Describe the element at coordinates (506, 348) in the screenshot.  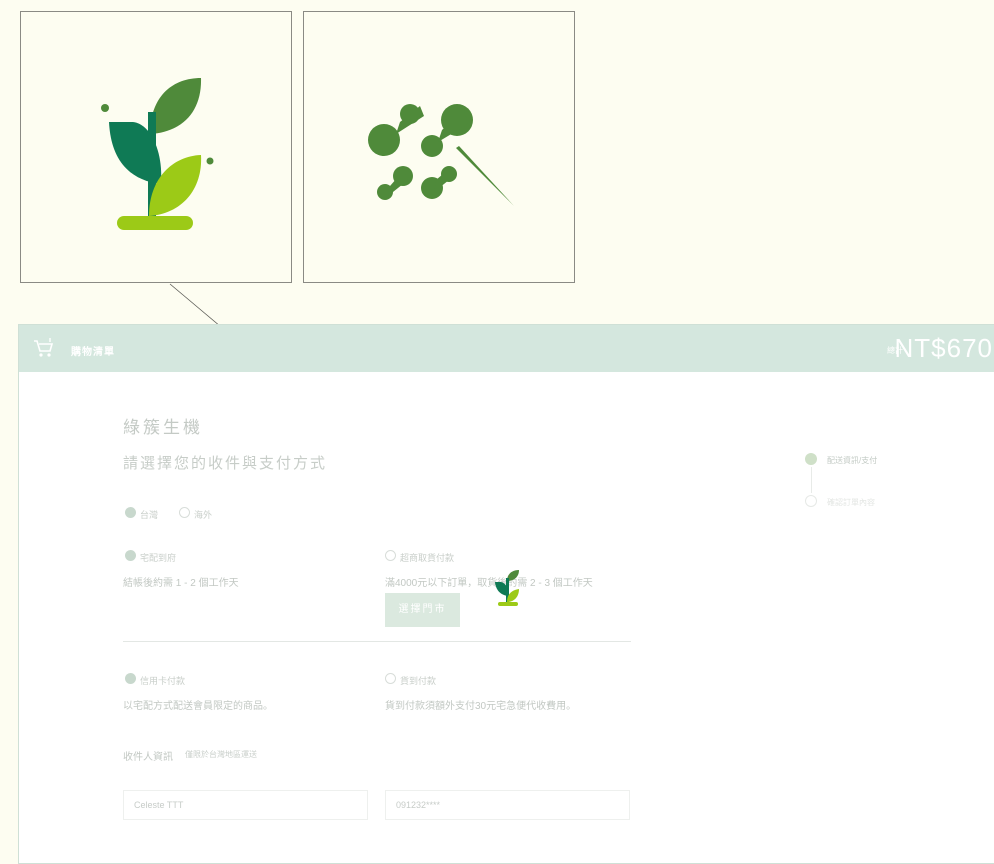
I see `app-header: 購物清單 總計 NT$670` at that location.